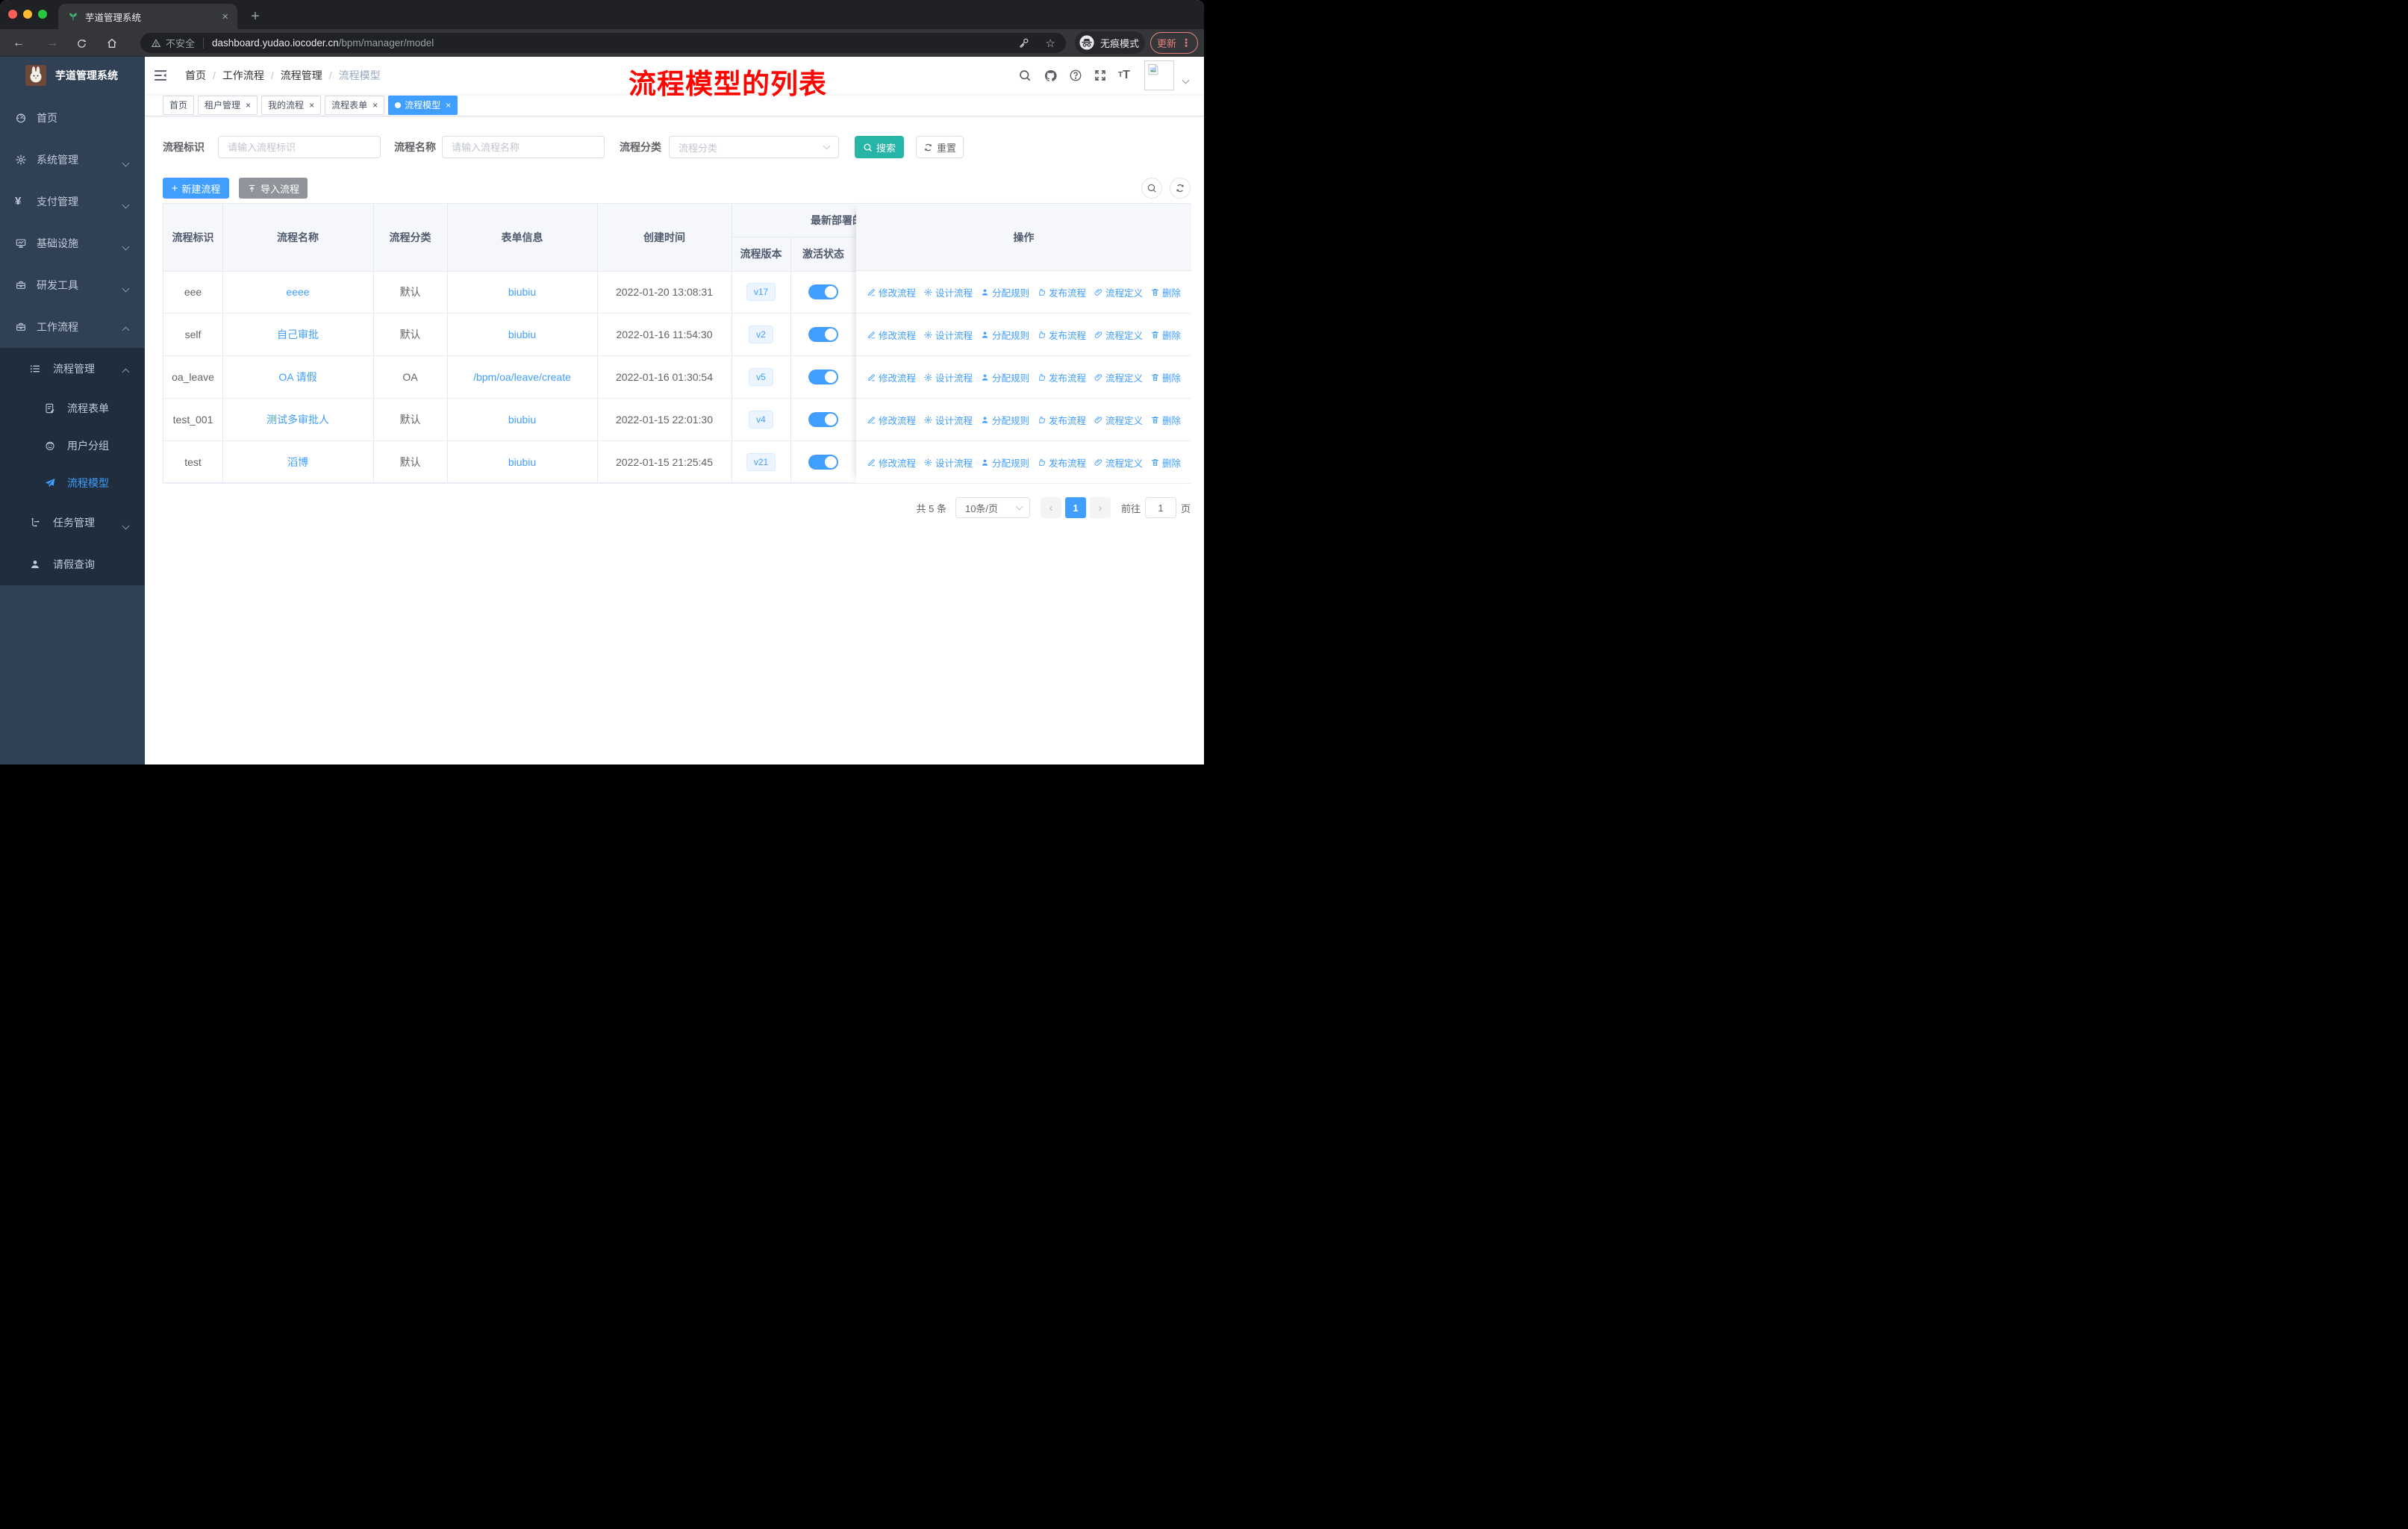  I want to click on avatar, so click(1159, 75).